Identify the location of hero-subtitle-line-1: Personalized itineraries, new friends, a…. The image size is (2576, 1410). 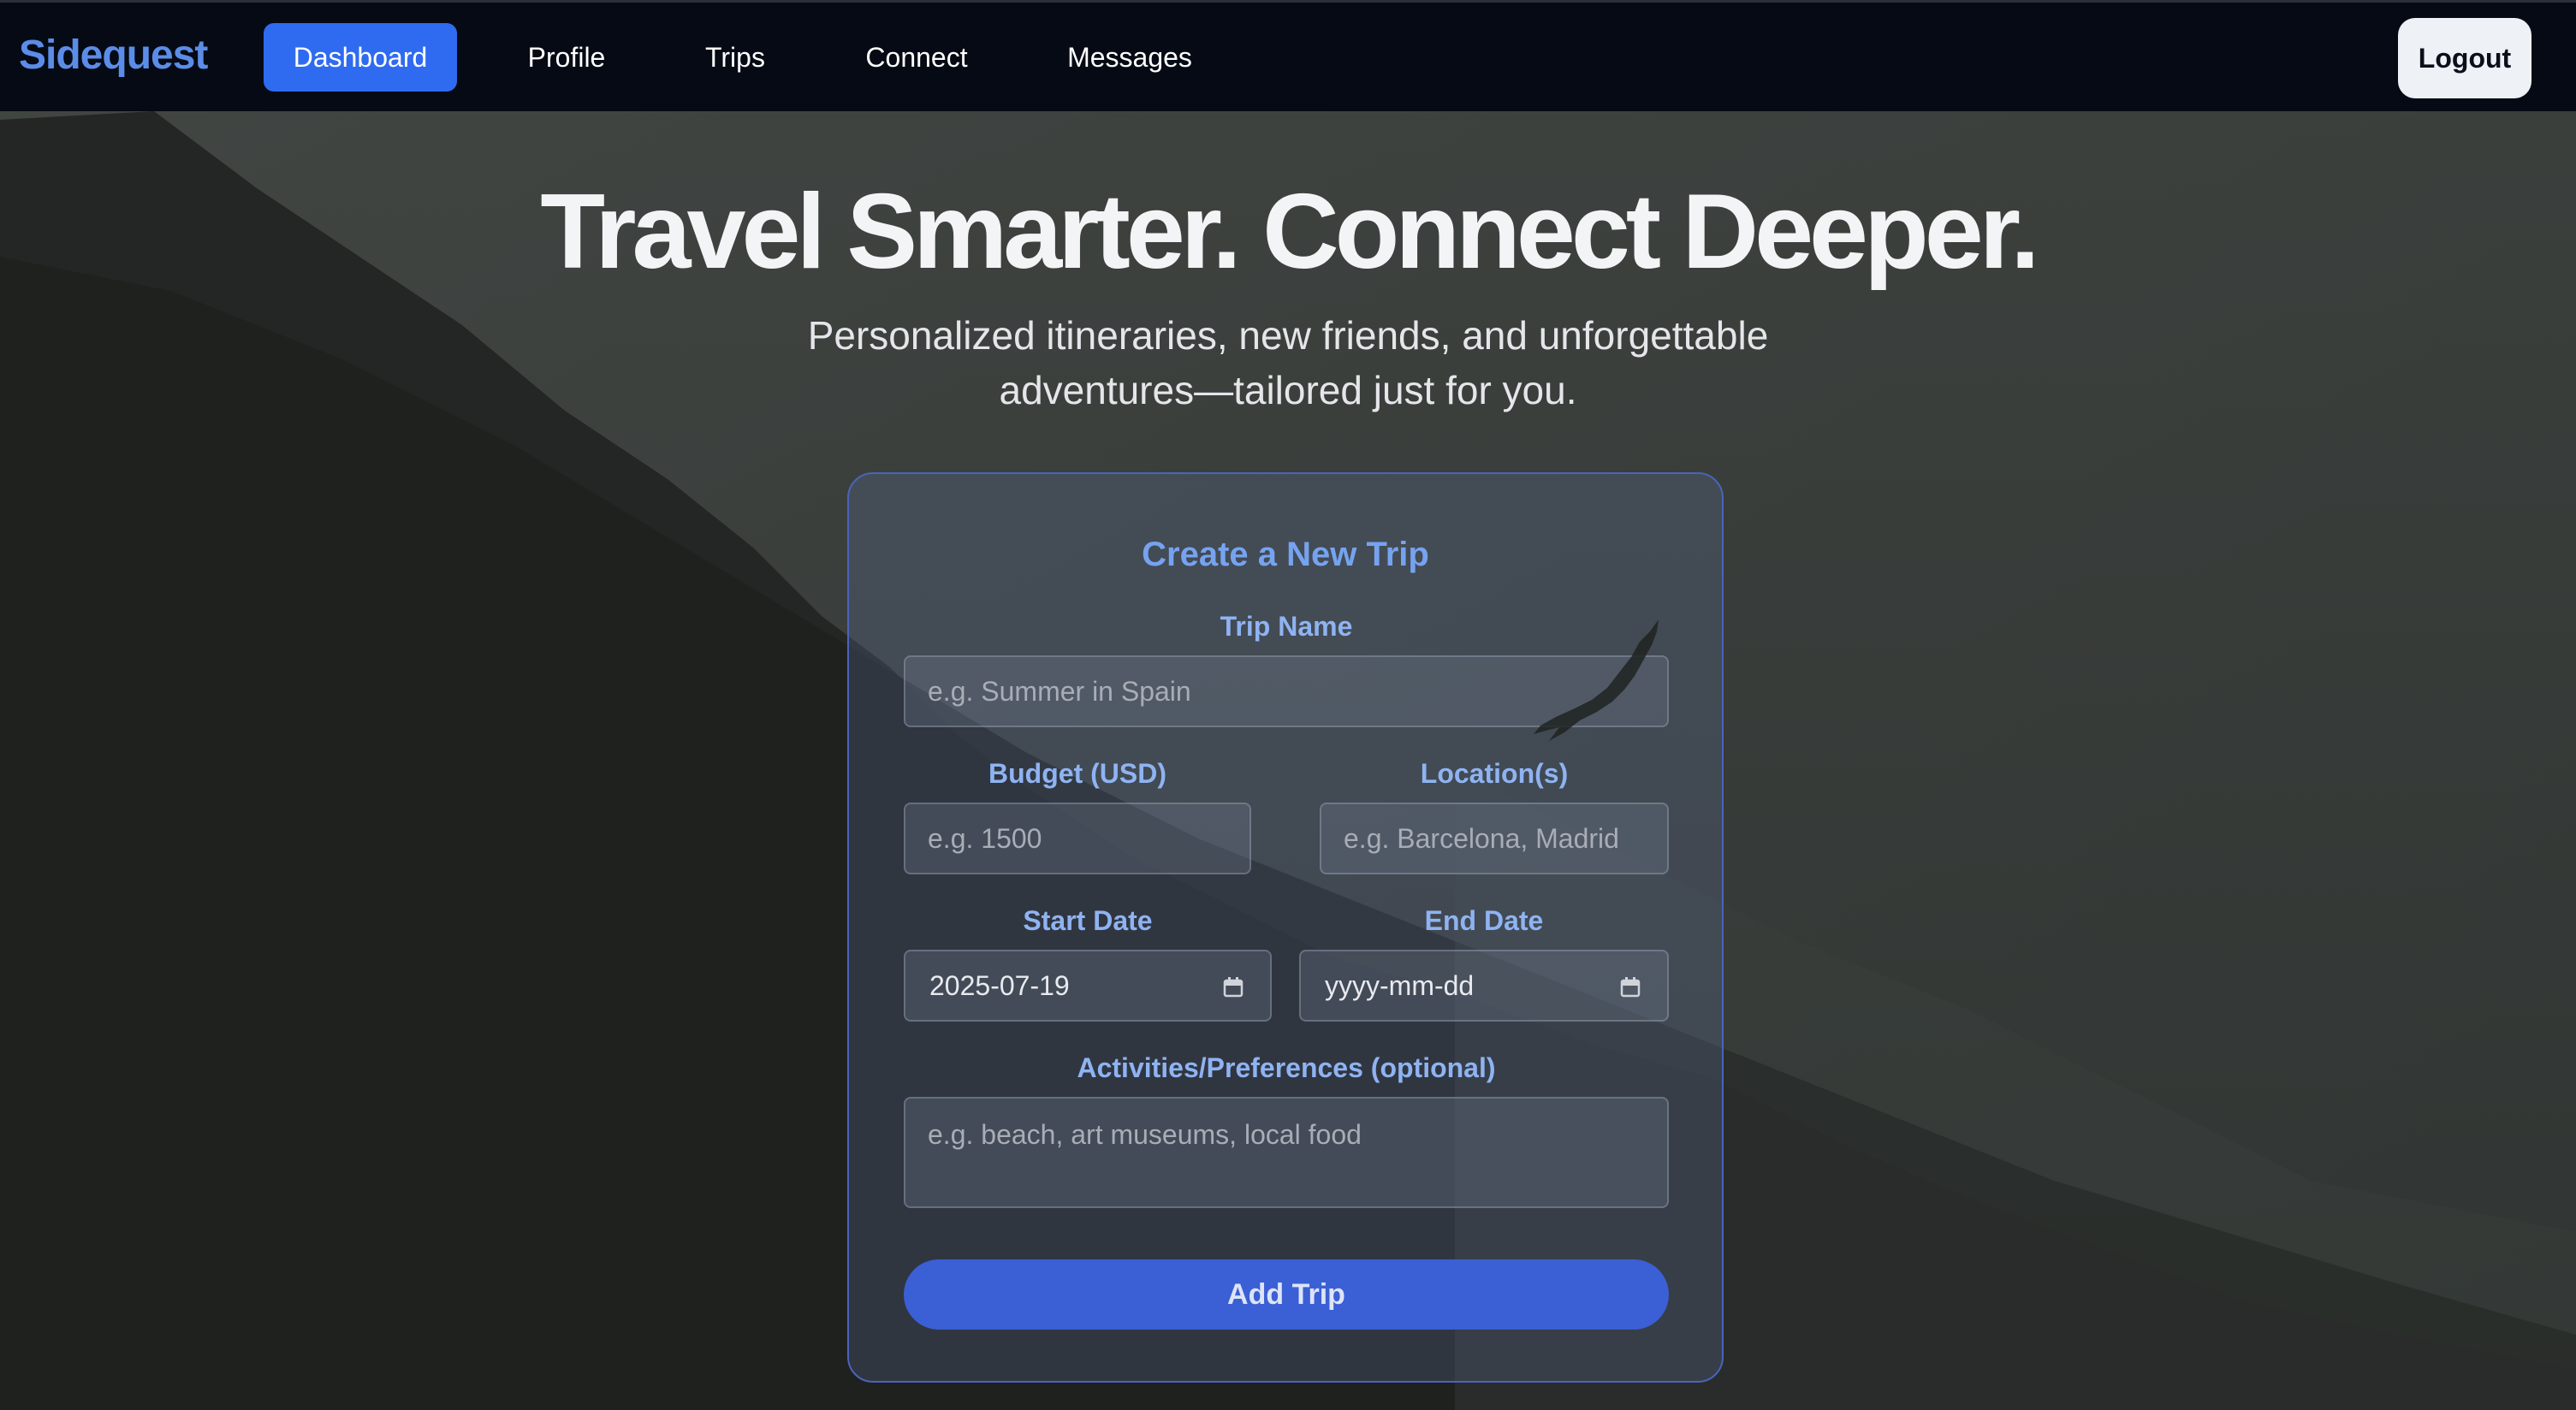
(1288, 335).